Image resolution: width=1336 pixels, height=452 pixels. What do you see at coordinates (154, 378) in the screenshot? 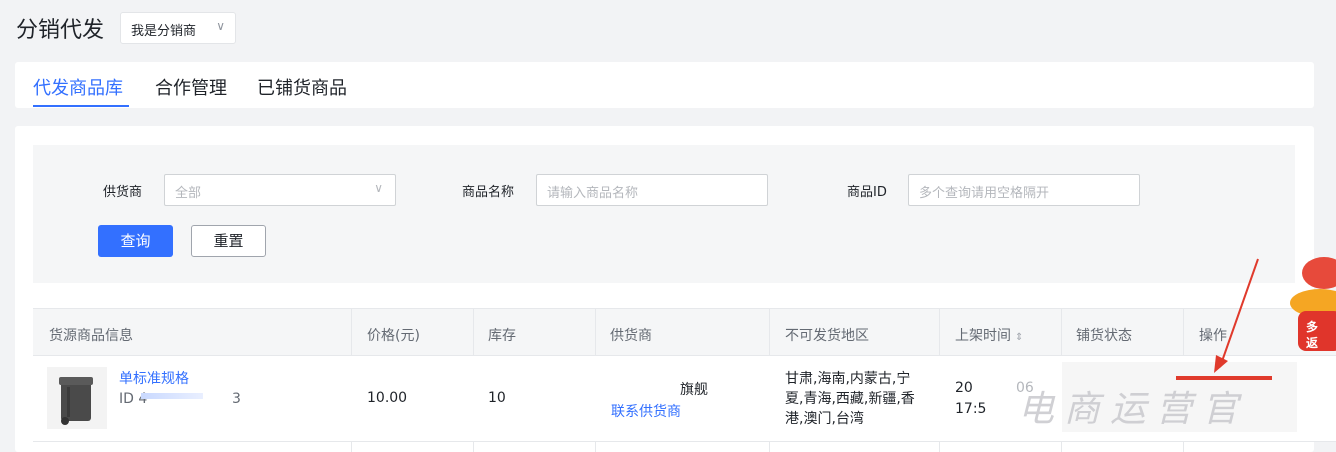
I see `product-name-link: 单标准规格` at bounding box center [154, 378].